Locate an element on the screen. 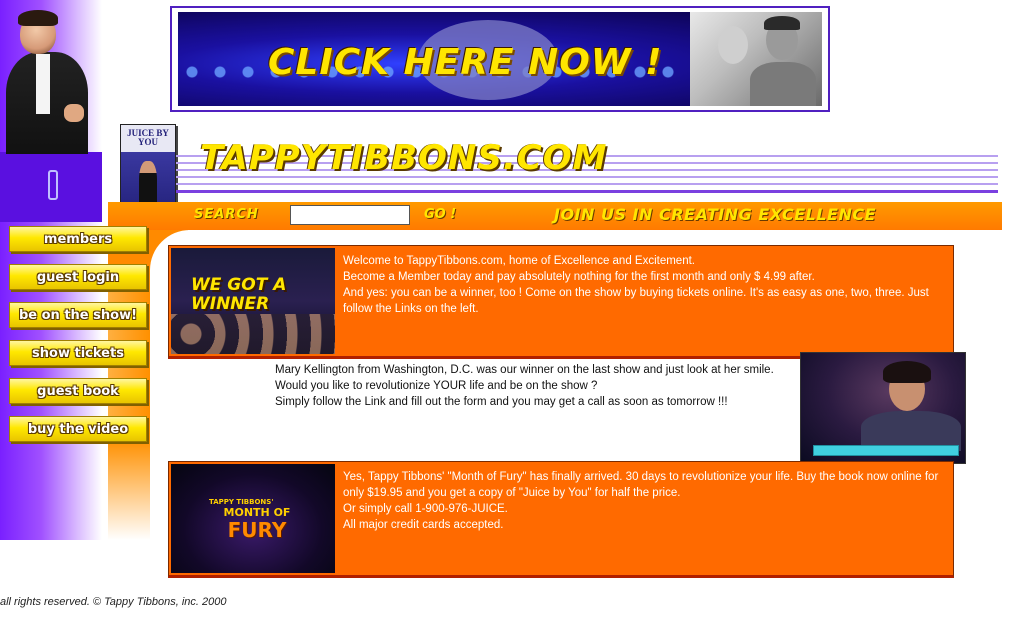  host-photo is located at coordinates (47, 81).